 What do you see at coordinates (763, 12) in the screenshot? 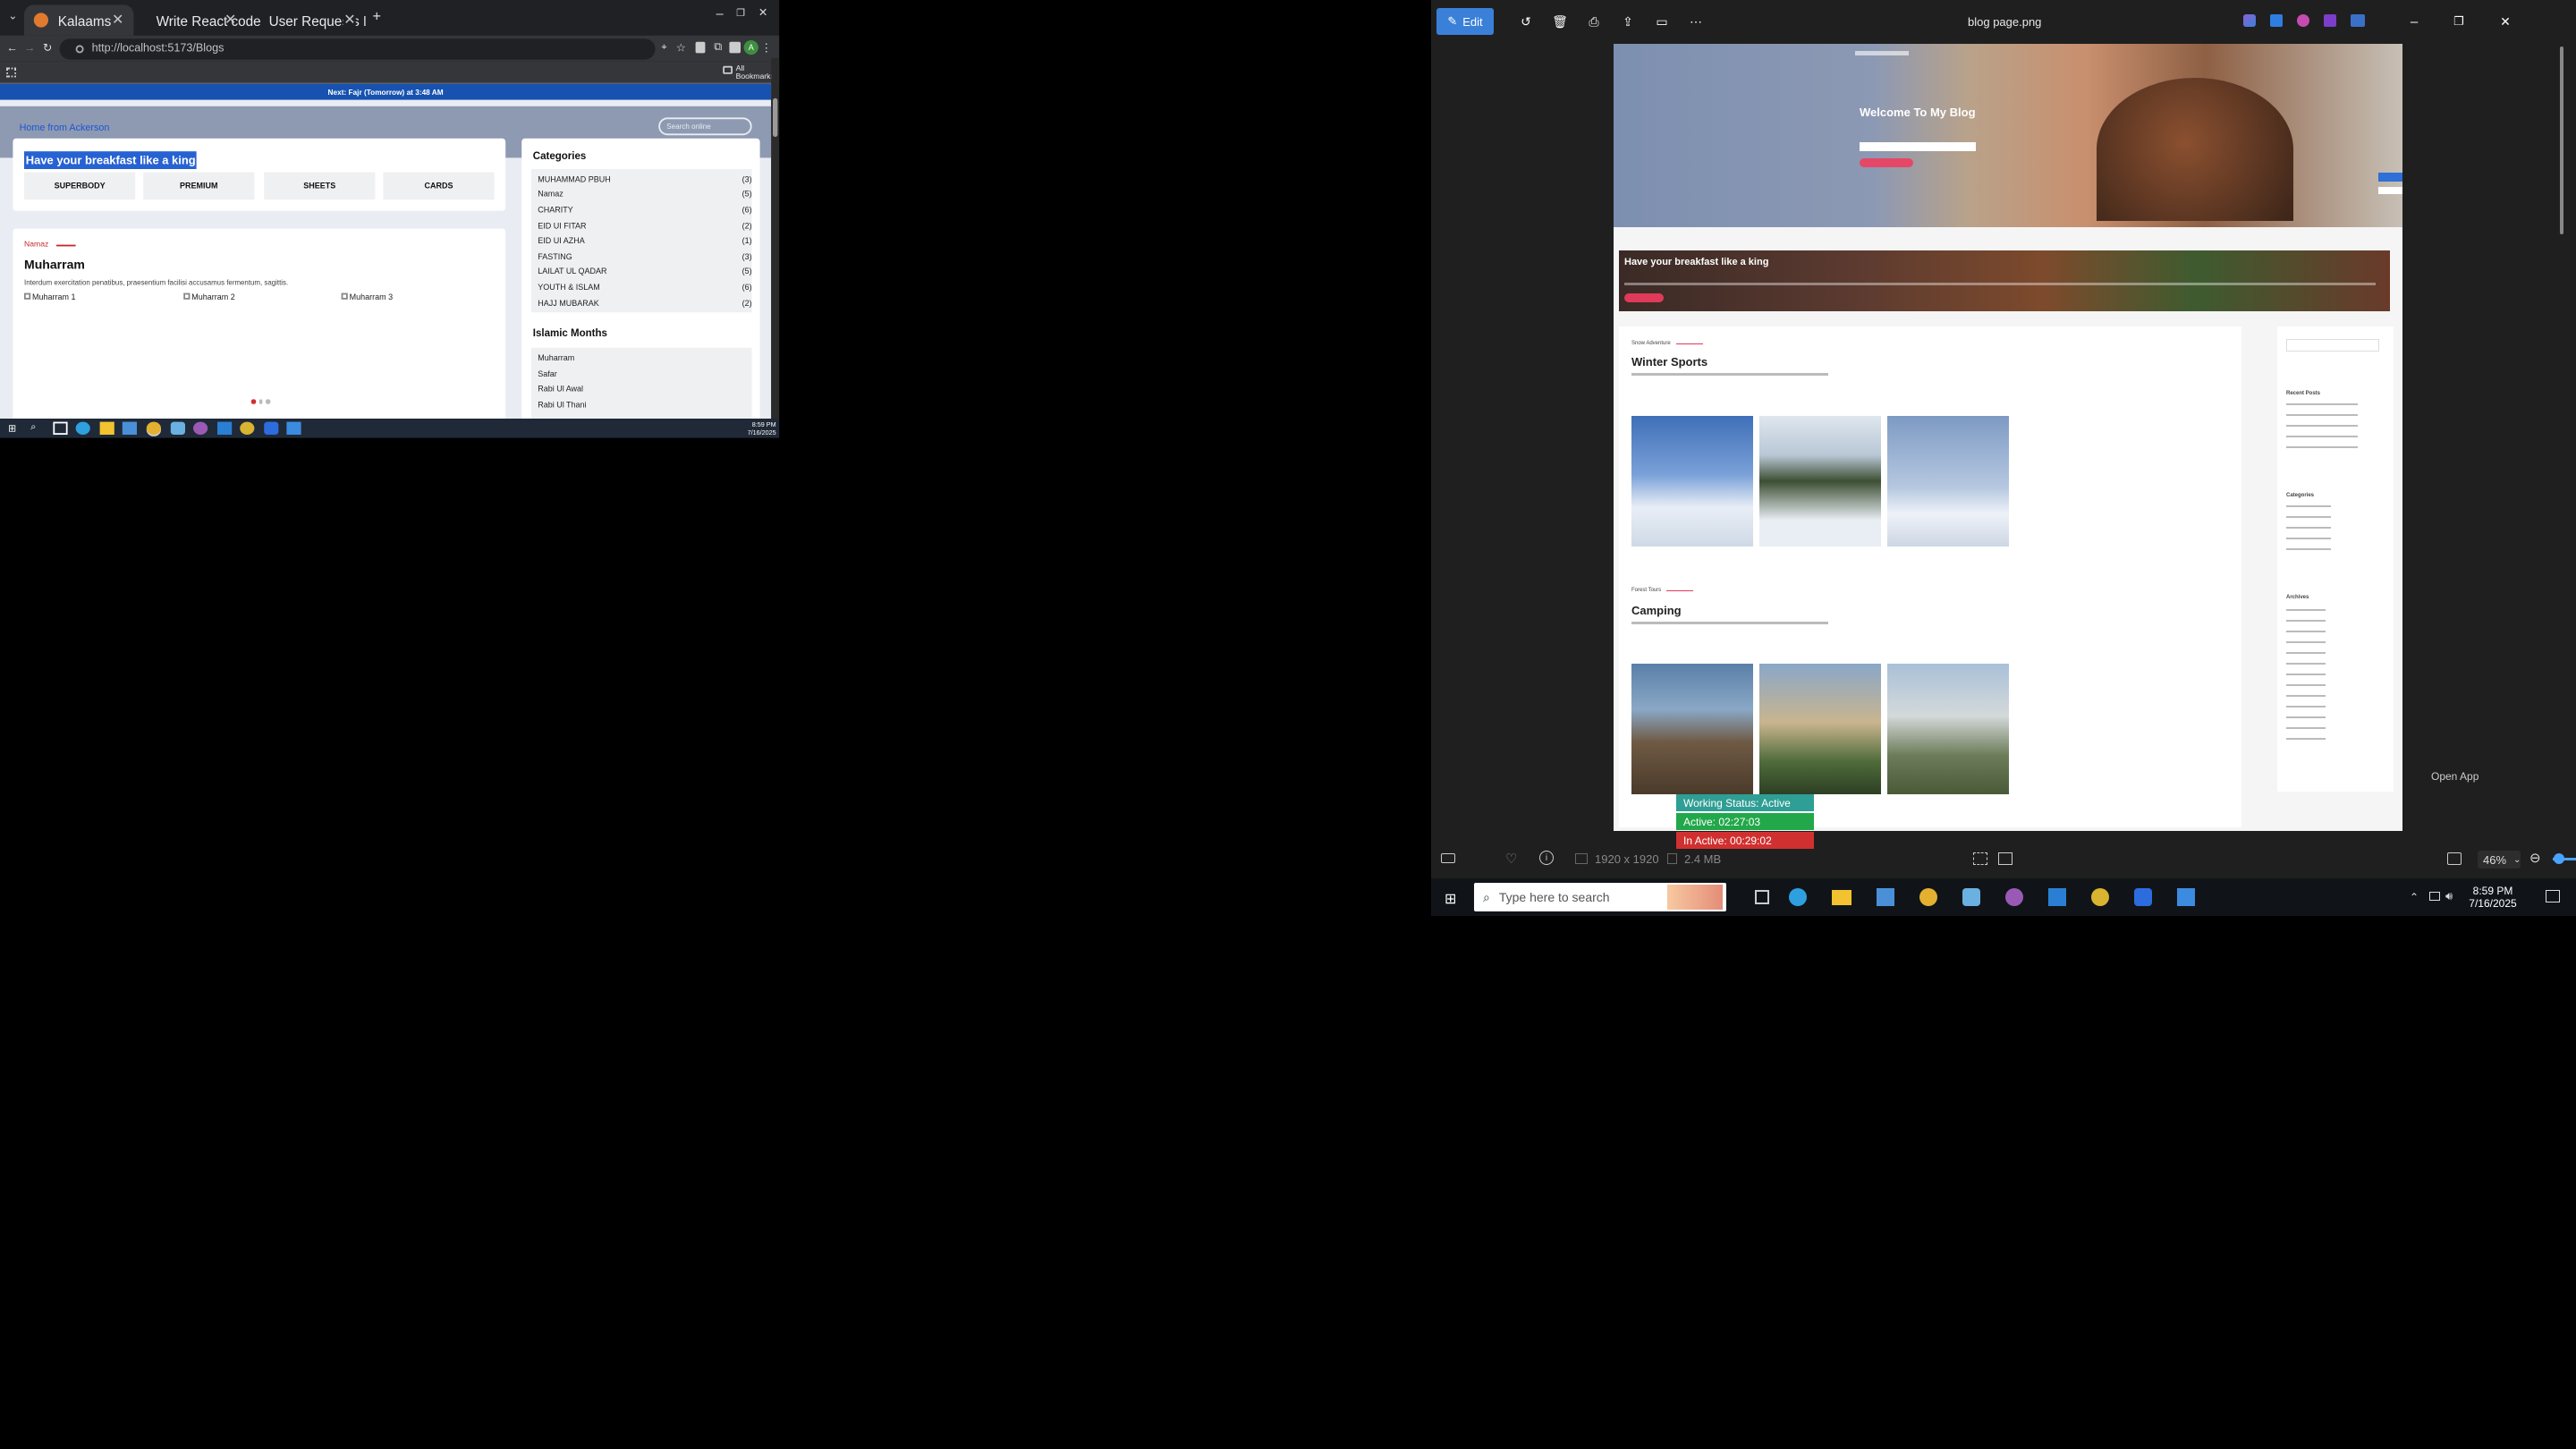
I see `close-window-icon: ✕` at bounding box center [763, 12].